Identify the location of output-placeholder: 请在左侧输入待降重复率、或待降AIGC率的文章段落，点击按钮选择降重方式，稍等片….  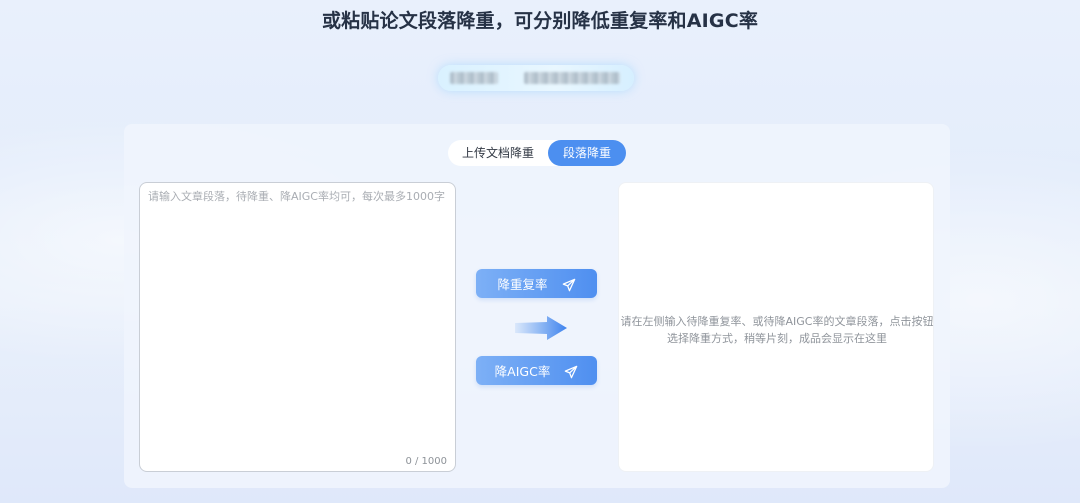
(777, 330).